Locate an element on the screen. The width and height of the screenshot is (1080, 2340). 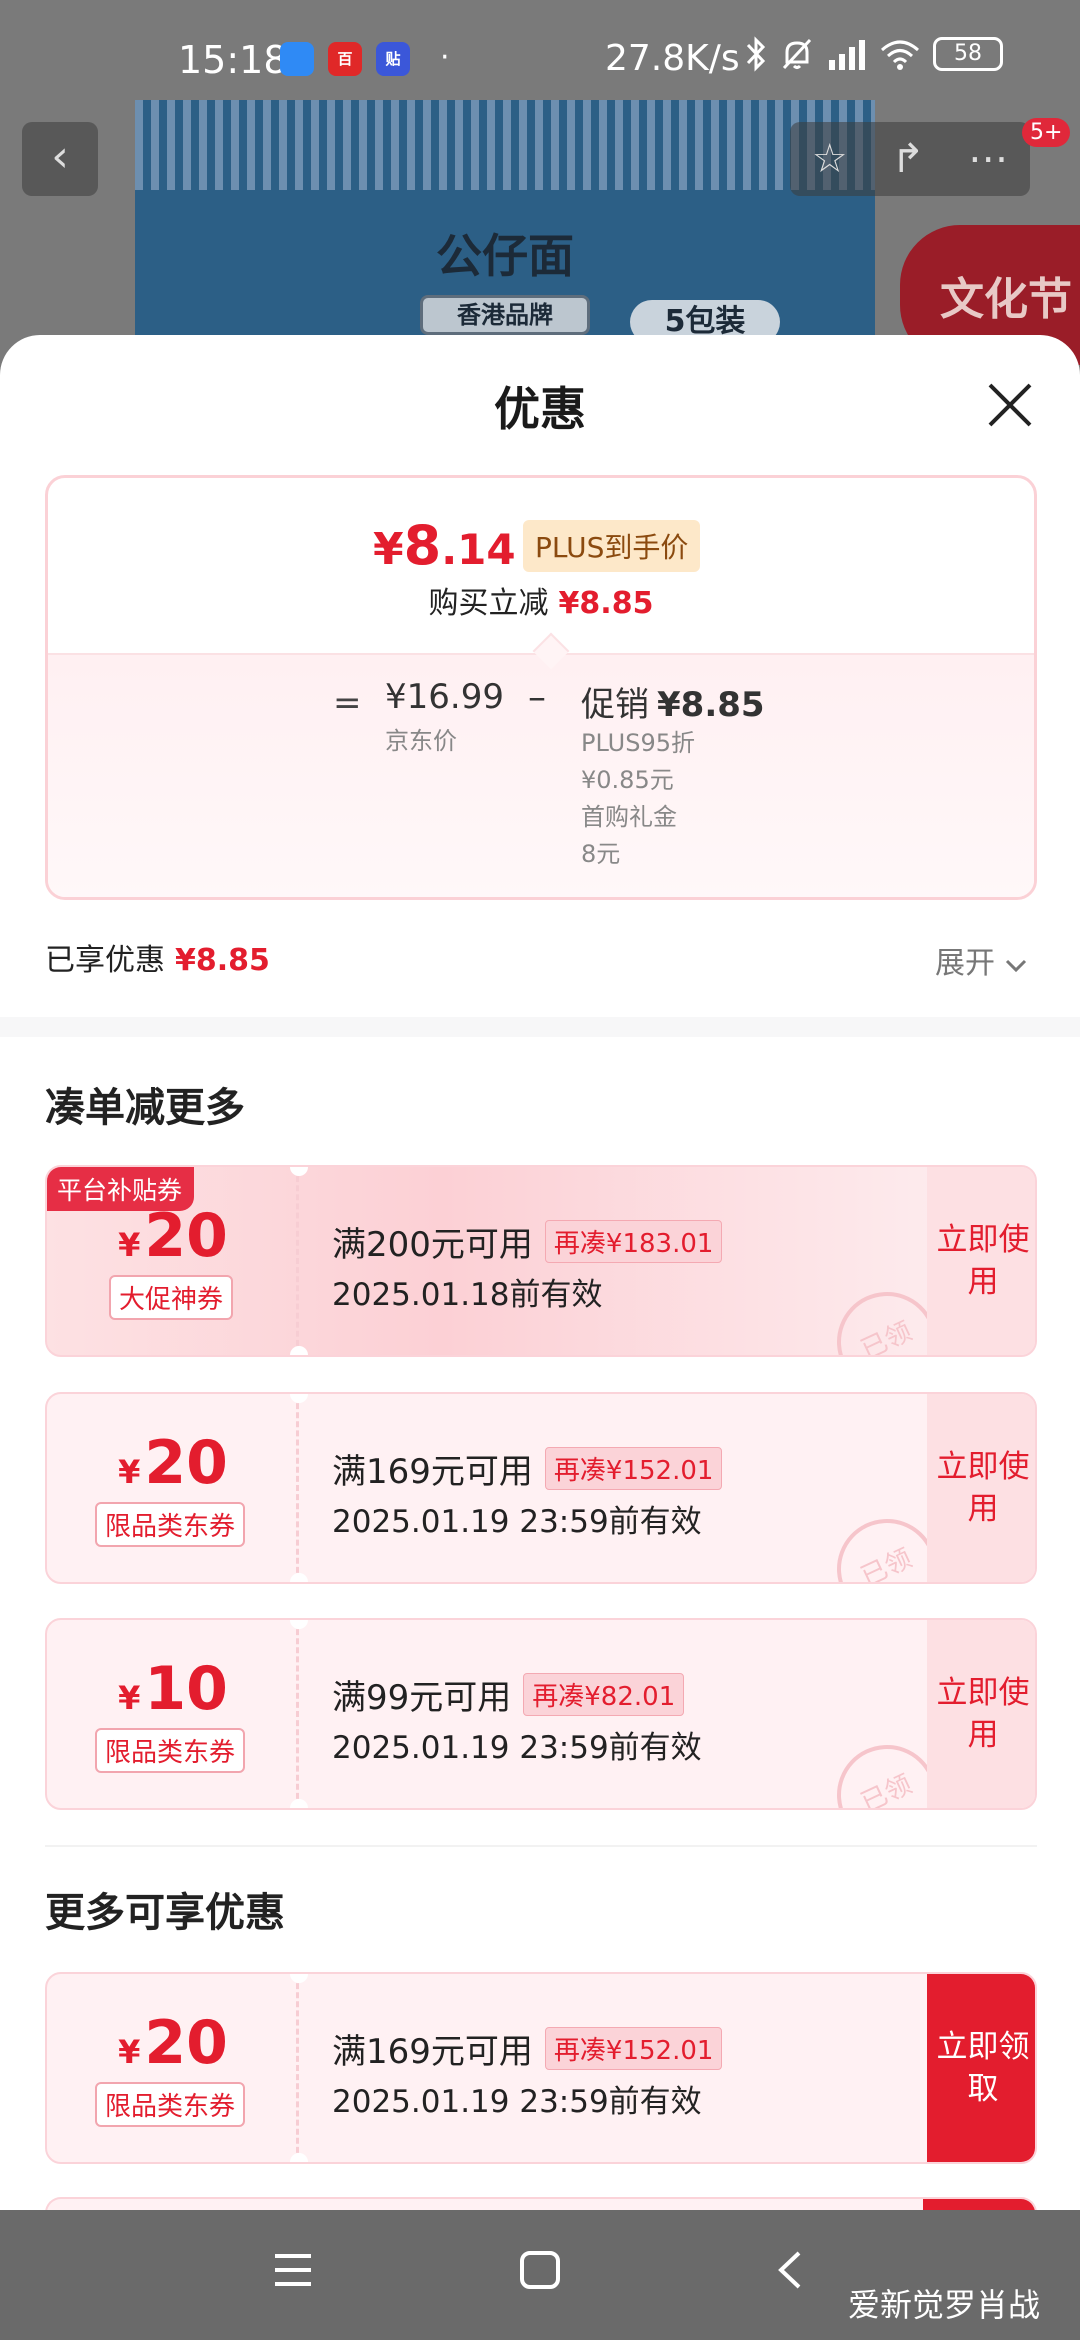
coupon-type: 大促神券 is located at coordinates (171, 1297).